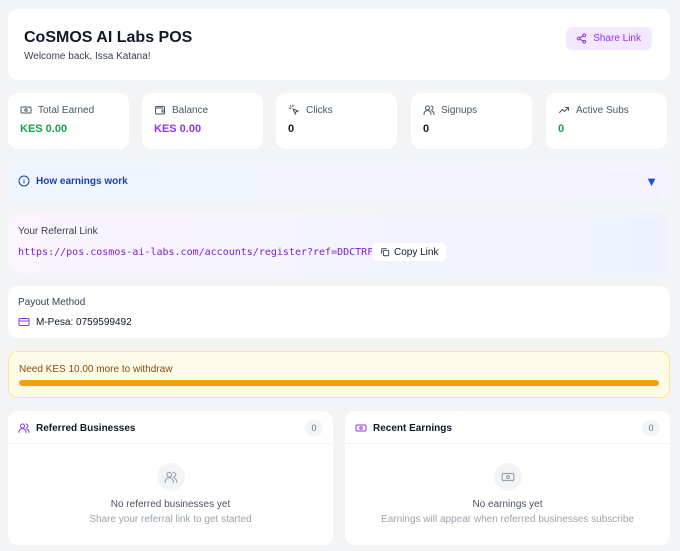 The width and height of the screenshot is (680, 551). Describe the element at coordinates (294, 110) in the screenshot. I see `pointer-click-icon` at that location.